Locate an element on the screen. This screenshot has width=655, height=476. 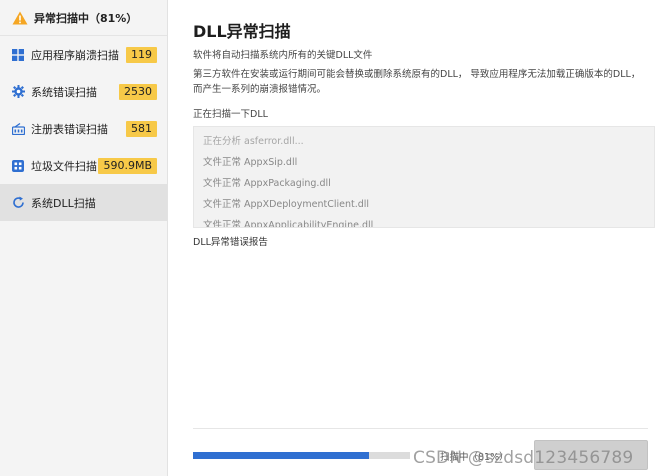
sidebar-item-junk-file-scan: 垃圾文件扫描 590.9MB is located at coordinates (83, 165).